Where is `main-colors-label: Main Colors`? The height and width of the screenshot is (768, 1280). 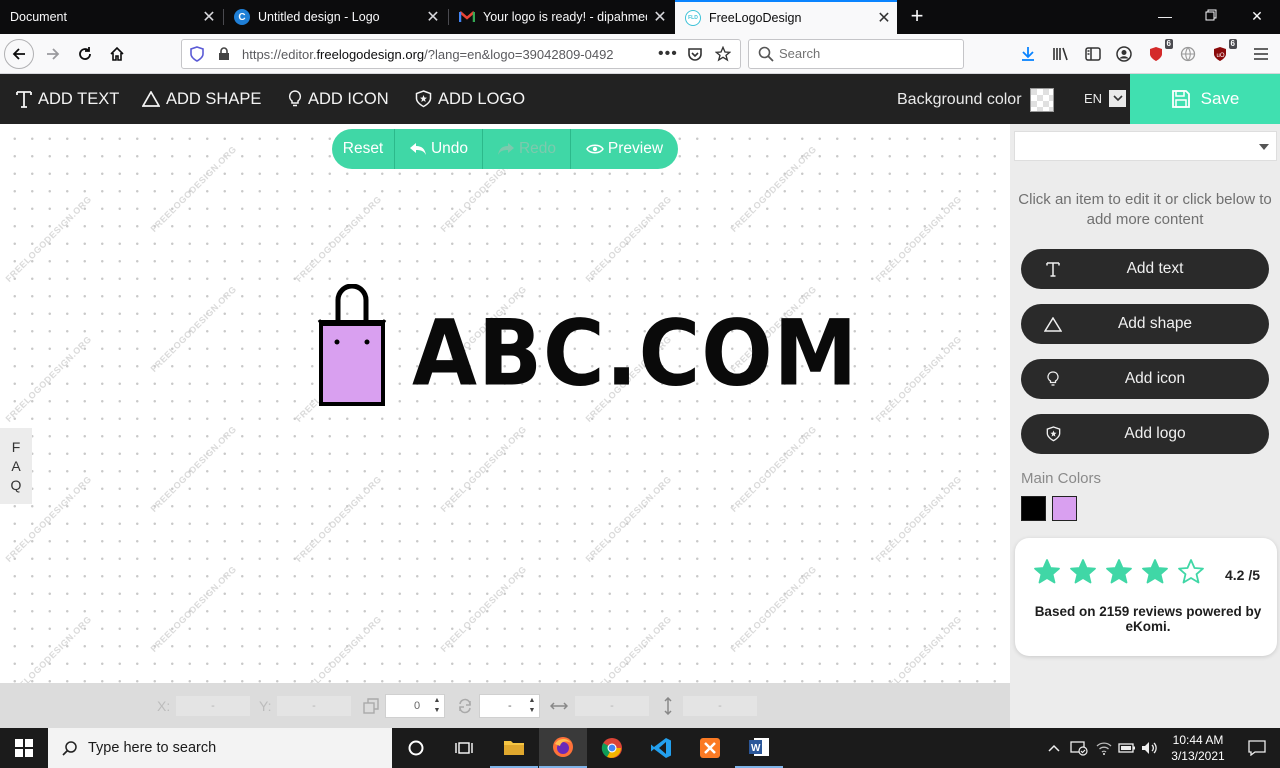
main-colors-label: Main Colors is located at coordinates (1061, 478).